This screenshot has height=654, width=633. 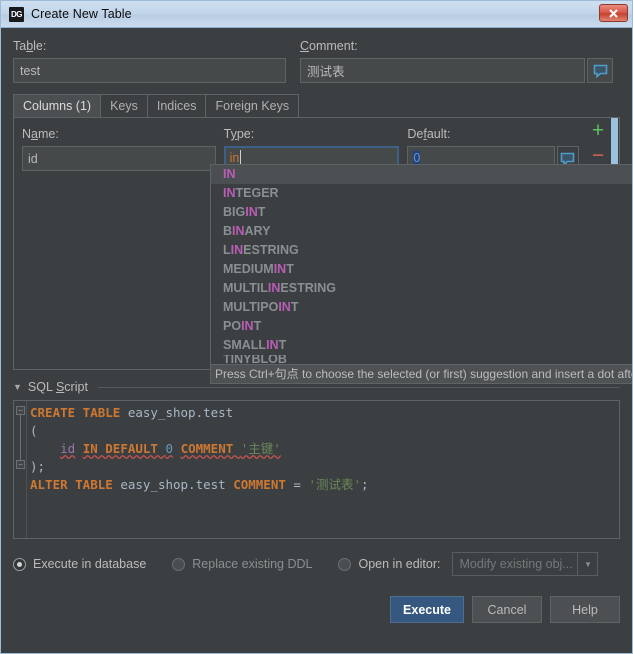 What do you see at coordinates (81, 14) in the screenshot?
I see `window-title: Create New Table` at bounding box center [81, 14].